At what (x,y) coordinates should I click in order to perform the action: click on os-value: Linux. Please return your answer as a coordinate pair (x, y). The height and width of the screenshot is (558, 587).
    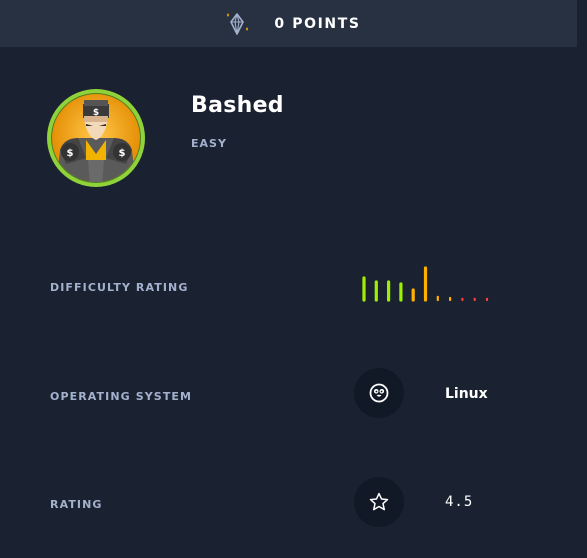
    Looking at the image, I should click on (466, 394).